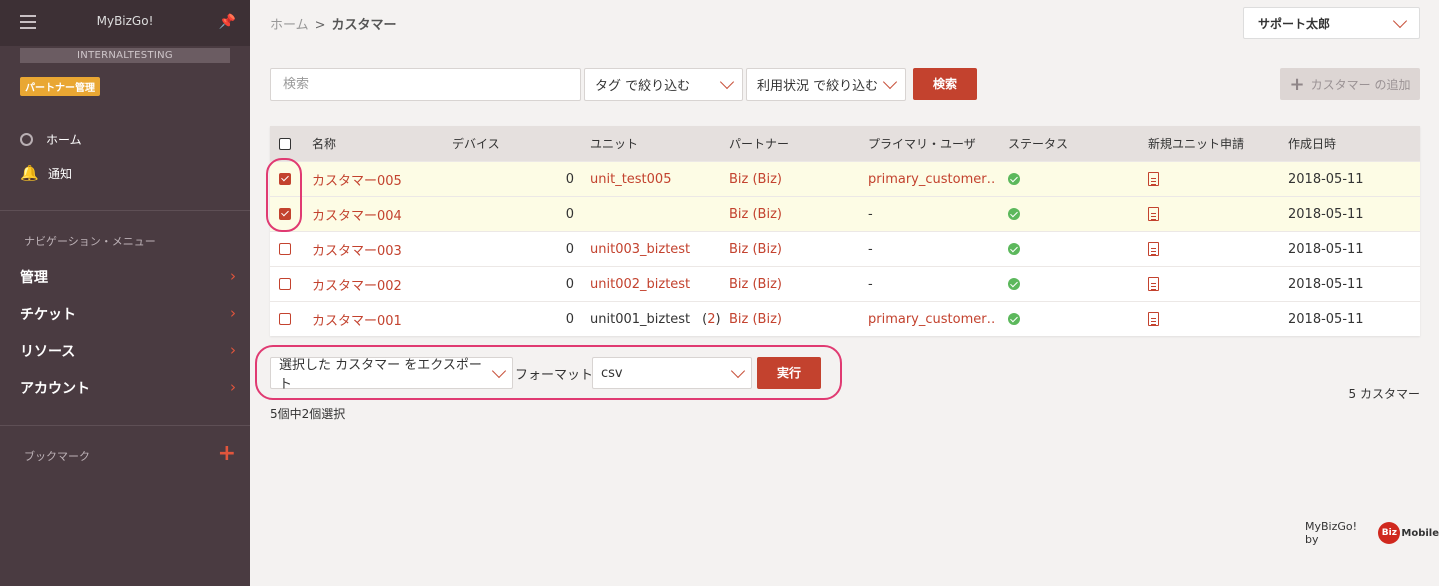  Describe the element at coordinates (128, 277) in the screenshot. I see `nav-item-admin: 管理 ›` at that location.